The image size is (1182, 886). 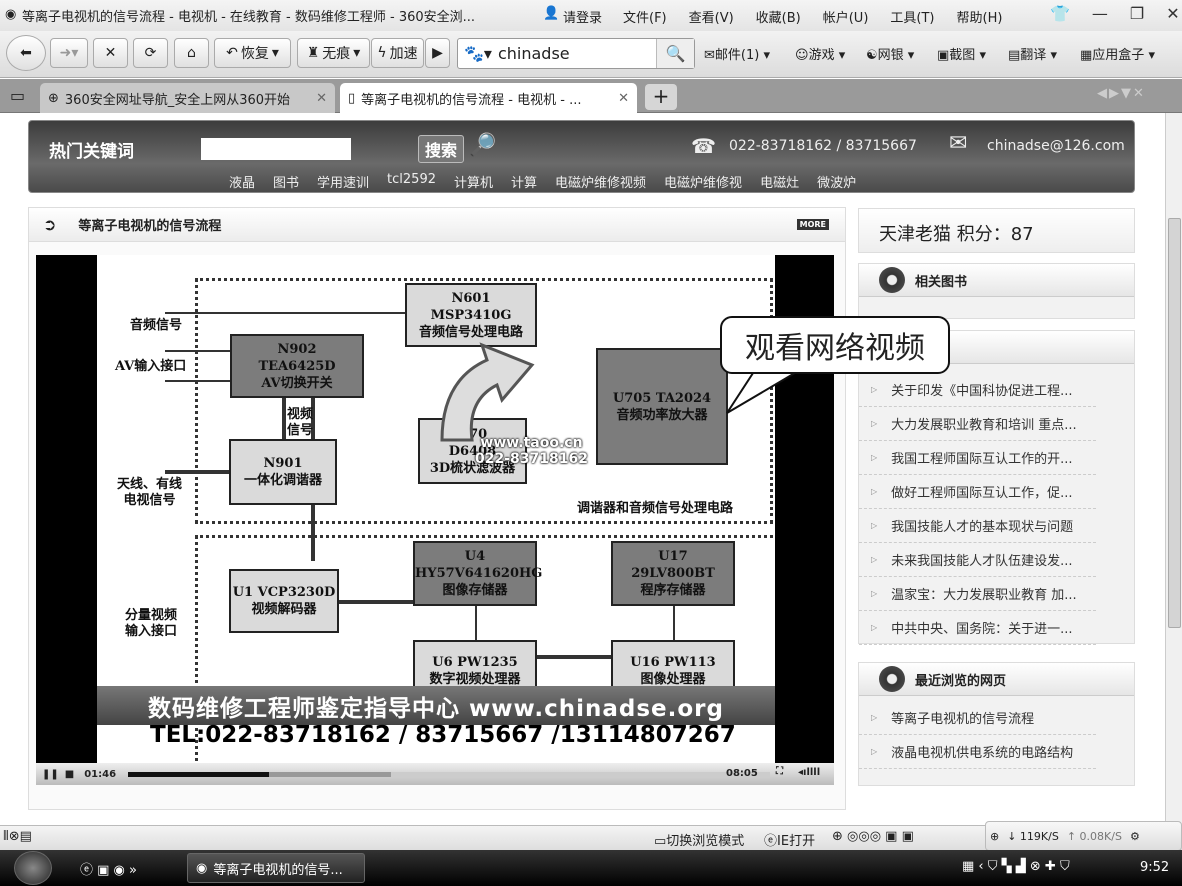 I want to click on close-button: ✕, so click(x=1172, y=13).